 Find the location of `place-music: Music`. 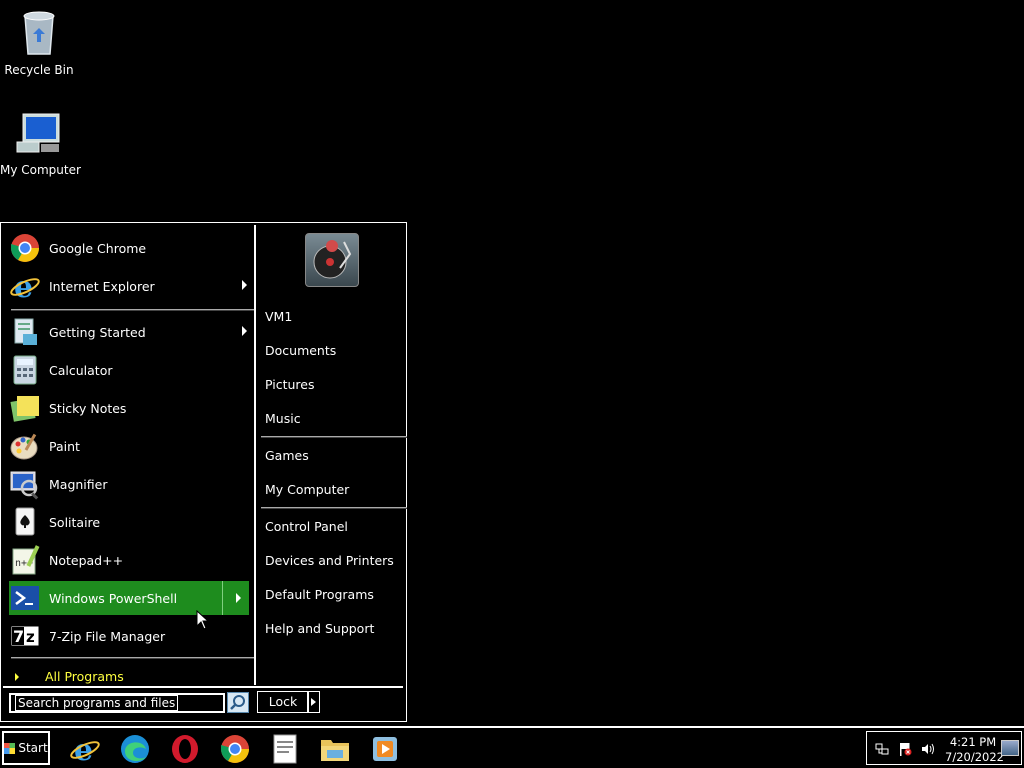

place-music: Music is located at coordinates (283, 419).